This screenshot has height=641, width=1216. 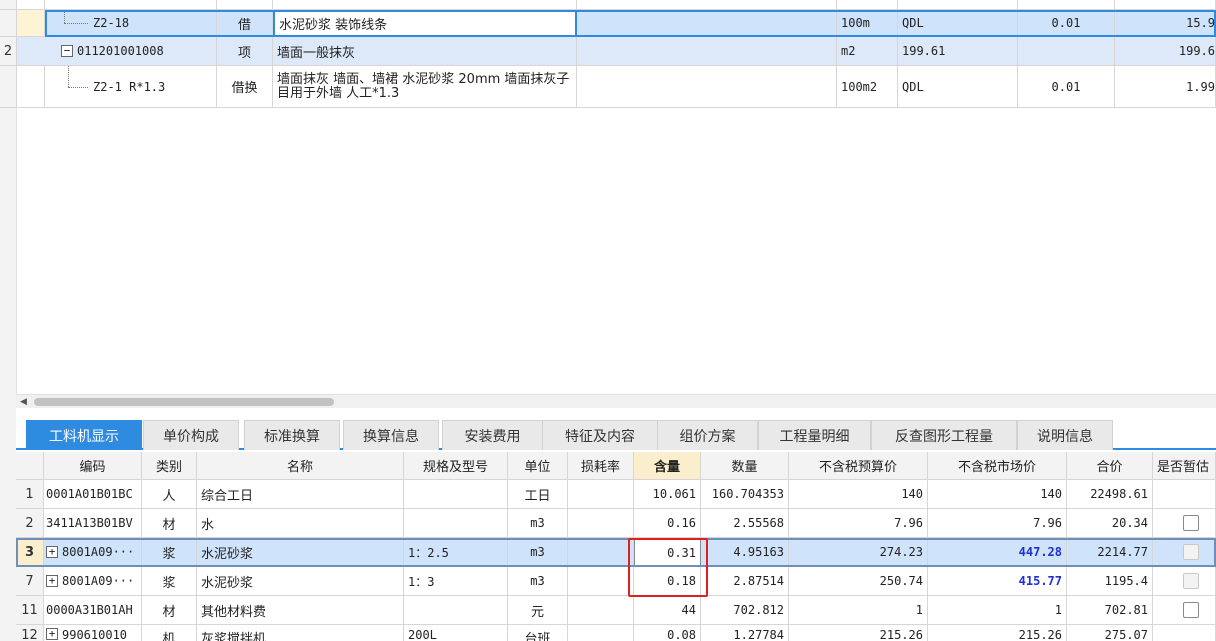 I want to click on unit-cell: 元, so click(x=538, y=610).